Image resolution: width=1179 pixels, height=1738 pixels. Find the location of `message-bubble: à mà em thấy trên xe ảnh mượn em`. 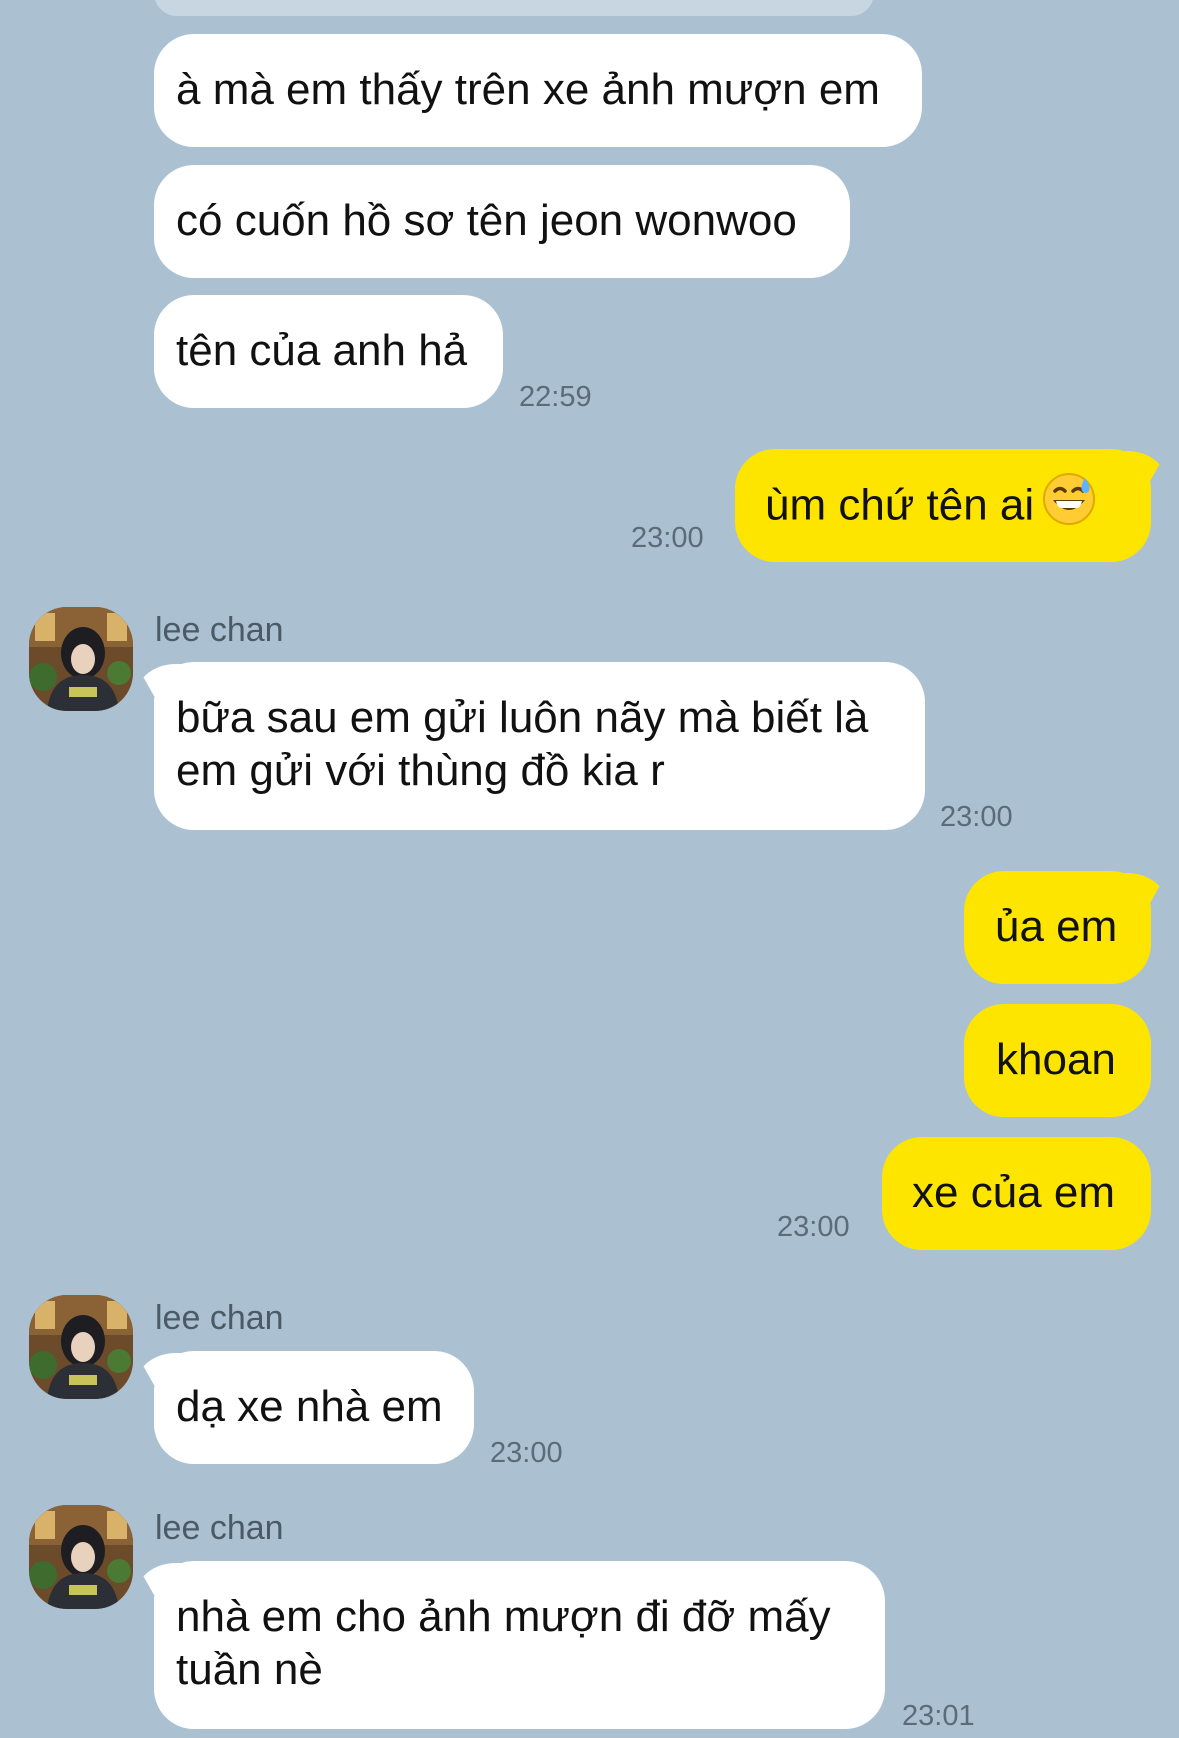

message-bubble: à mà em thấy trên xe ảnh mượn em is located at coordinates (538, 90).